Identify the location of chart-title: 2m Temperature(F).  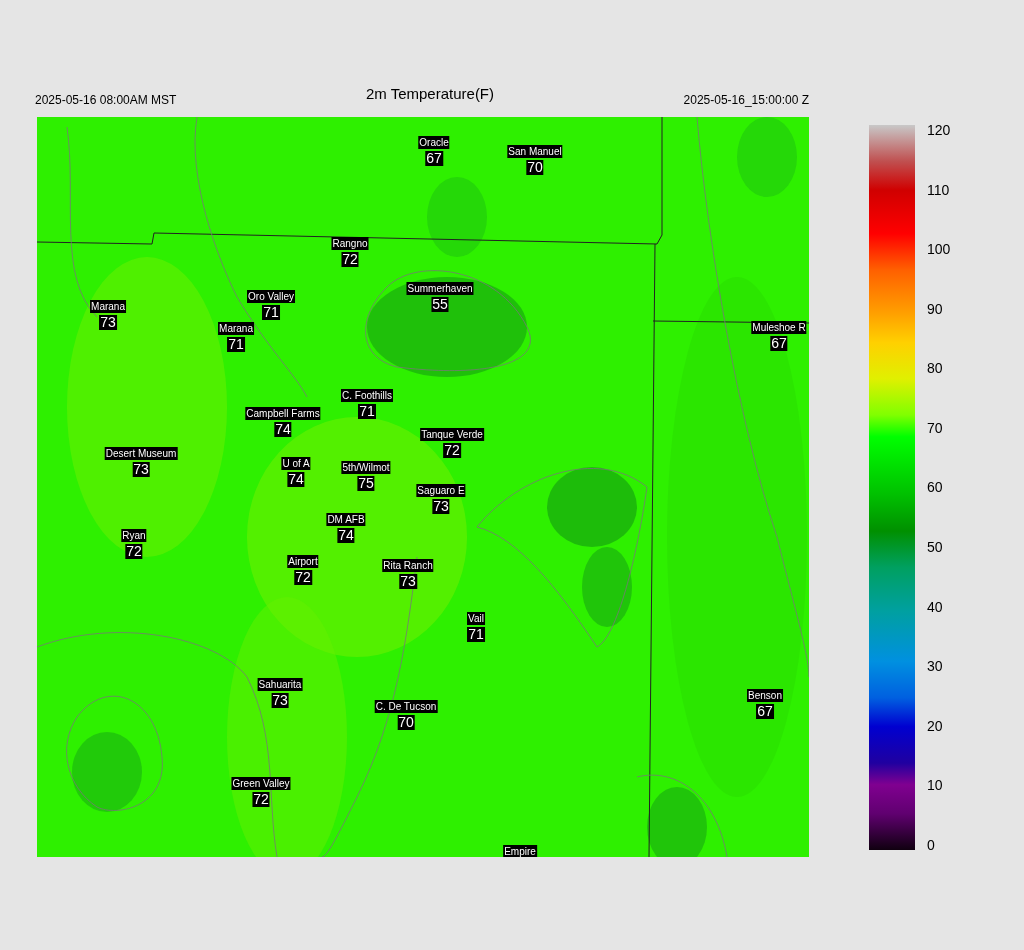
(430, 93).